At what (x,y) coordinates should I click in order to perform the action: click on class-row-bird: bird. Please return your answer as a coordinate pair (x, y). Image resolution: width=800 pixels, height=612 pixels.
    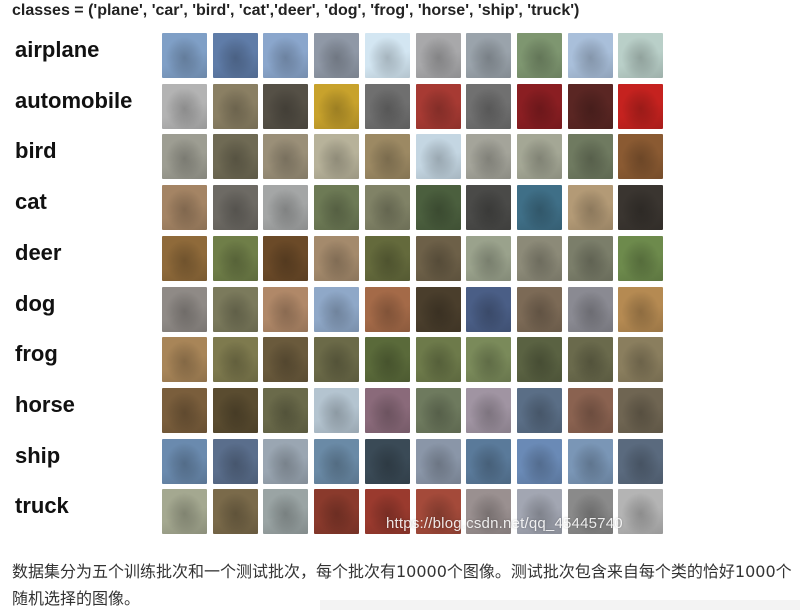
    Looking at the image, I should click on (335, 156).